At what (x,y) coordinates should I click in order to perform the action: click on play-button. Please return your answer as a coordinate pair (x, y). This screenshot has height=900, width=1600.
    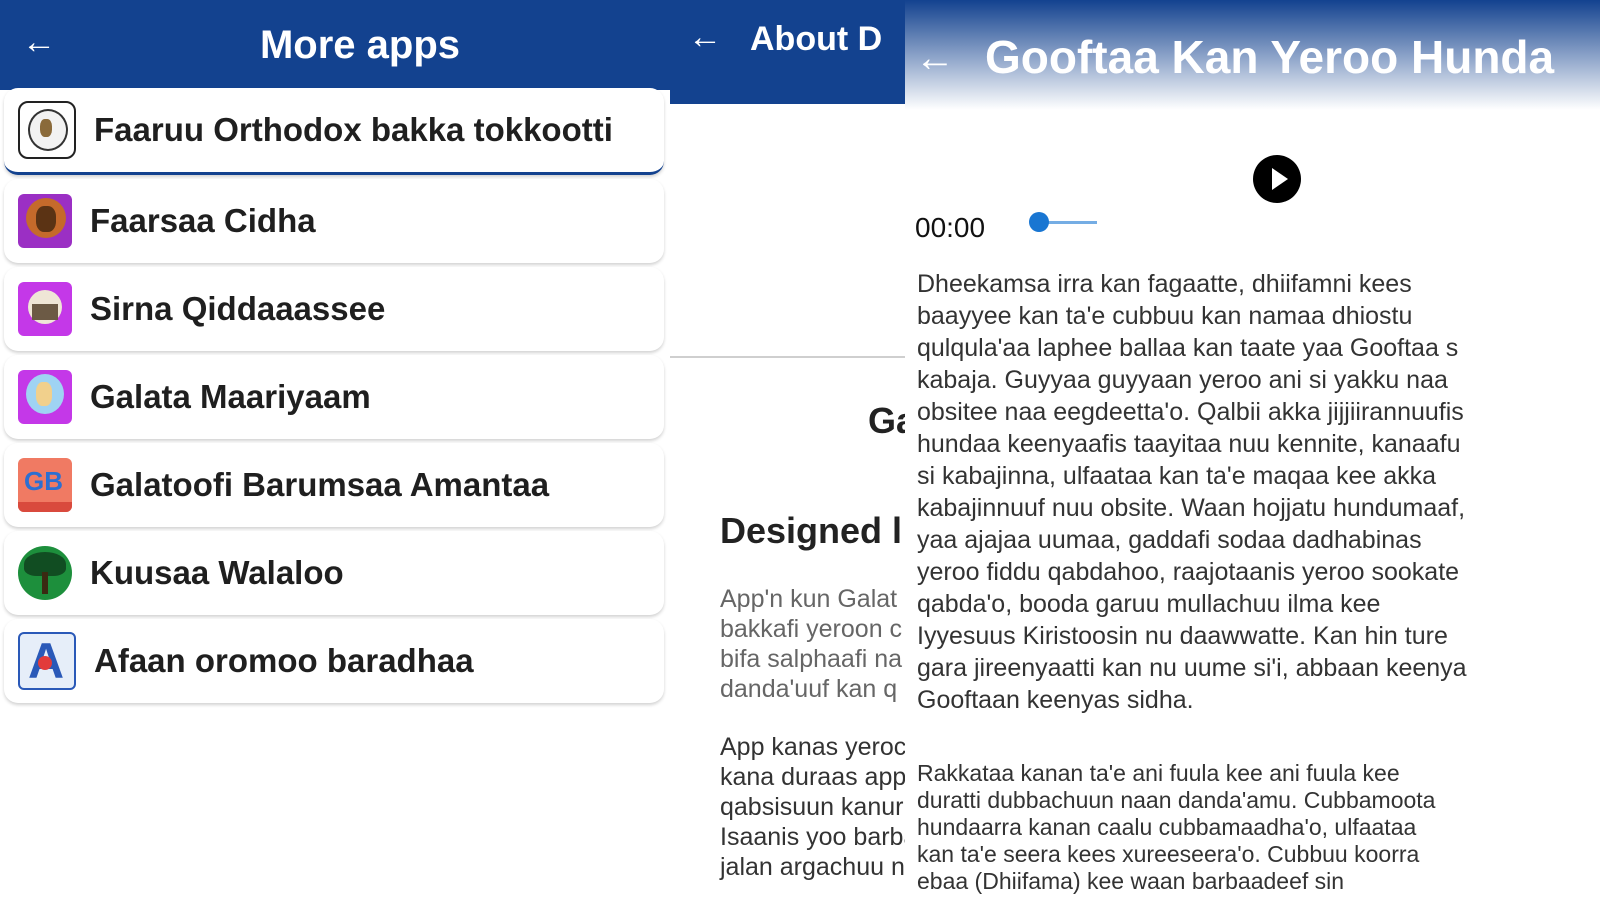
    Looking at the image, I should click on (1277, 179).